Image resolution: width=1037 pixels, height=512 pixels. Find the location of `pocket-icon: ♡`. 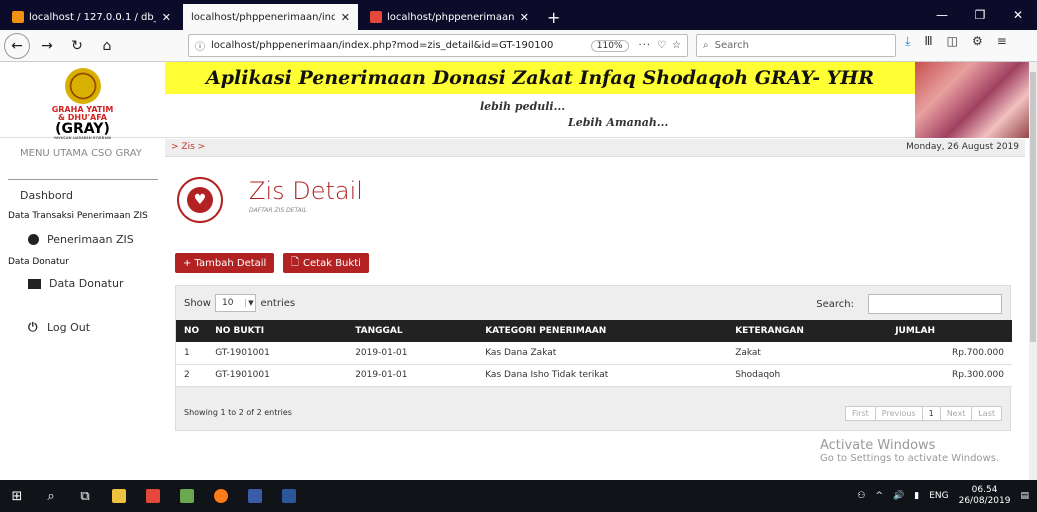

pocket-icon: ♡ is located at coordinates (661, 45).